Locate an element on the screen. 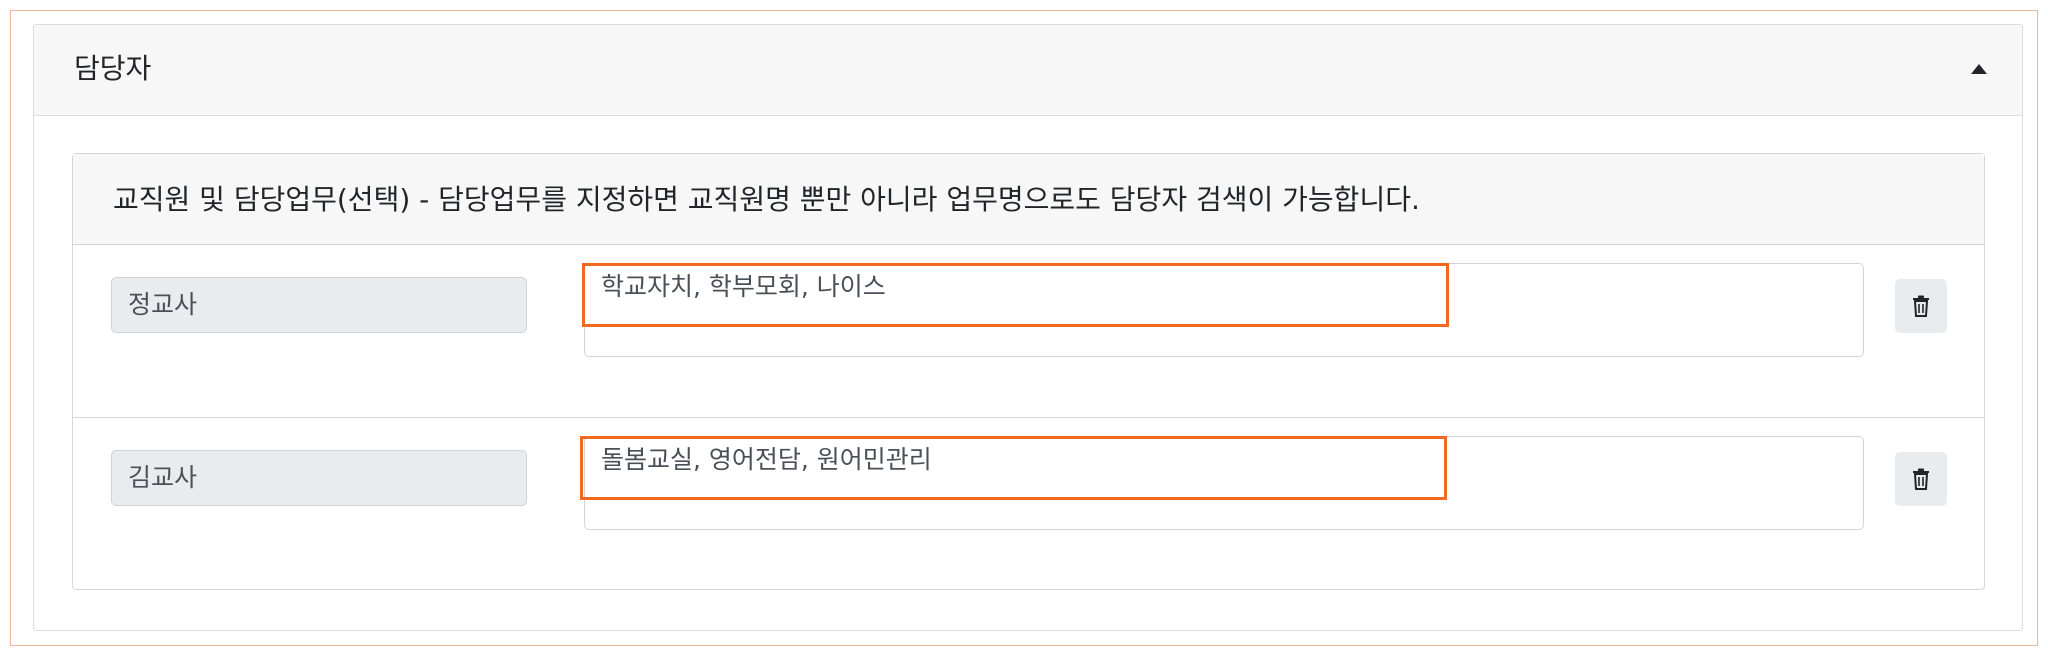  duties-input: 학교자치, 학부모회, 나이스 is located at coordinates (1224, 310).